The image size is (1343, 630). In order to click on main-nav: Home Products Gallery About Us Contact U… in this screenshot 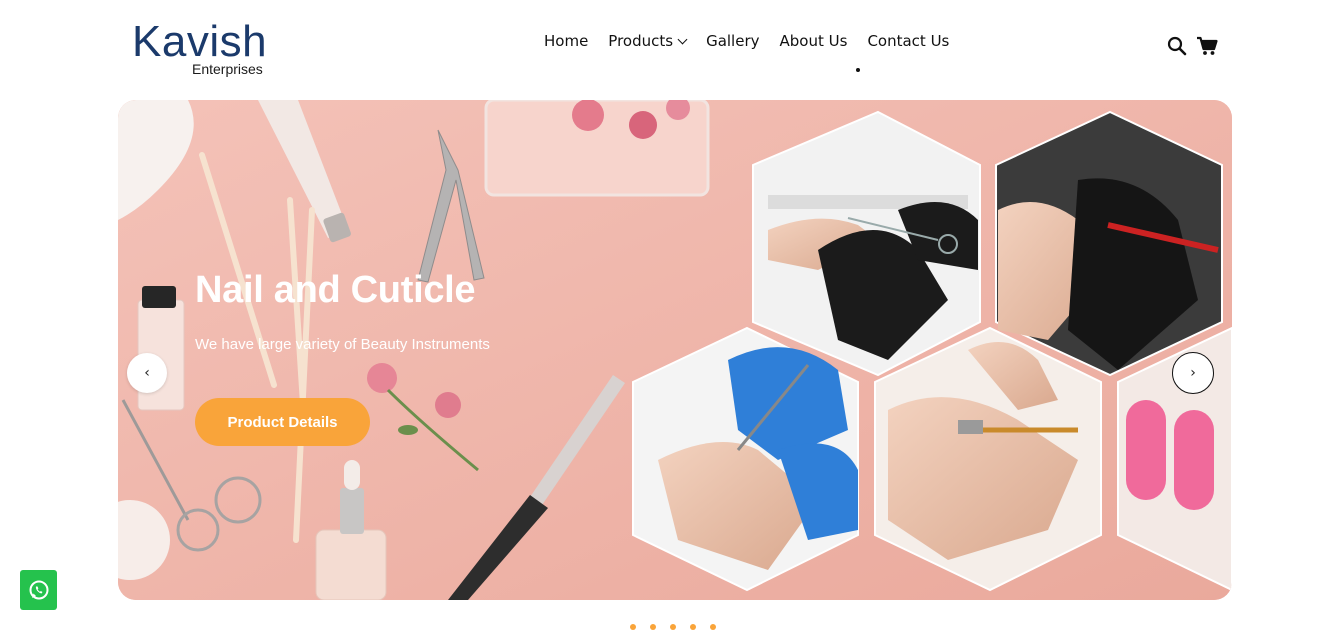, I will do `click(746, 41)`.